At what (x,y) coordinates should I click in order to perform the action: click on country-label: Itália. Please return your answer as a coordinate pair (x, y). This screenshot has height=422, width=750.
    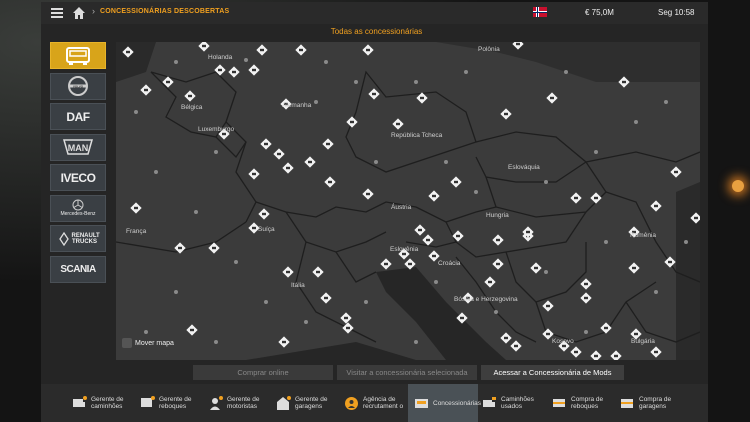
    Looking at the image, I should click on (298, 285).